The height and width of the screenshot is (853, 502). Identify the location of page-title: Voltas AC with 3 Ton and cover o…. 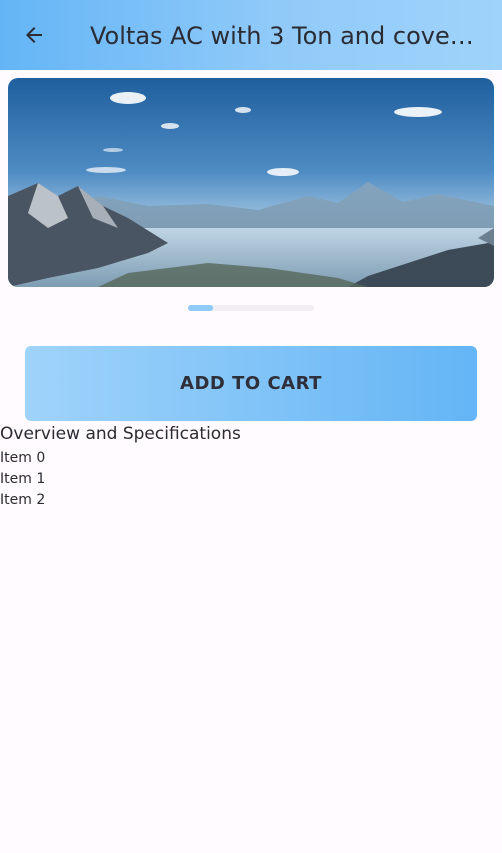
(286, 36).